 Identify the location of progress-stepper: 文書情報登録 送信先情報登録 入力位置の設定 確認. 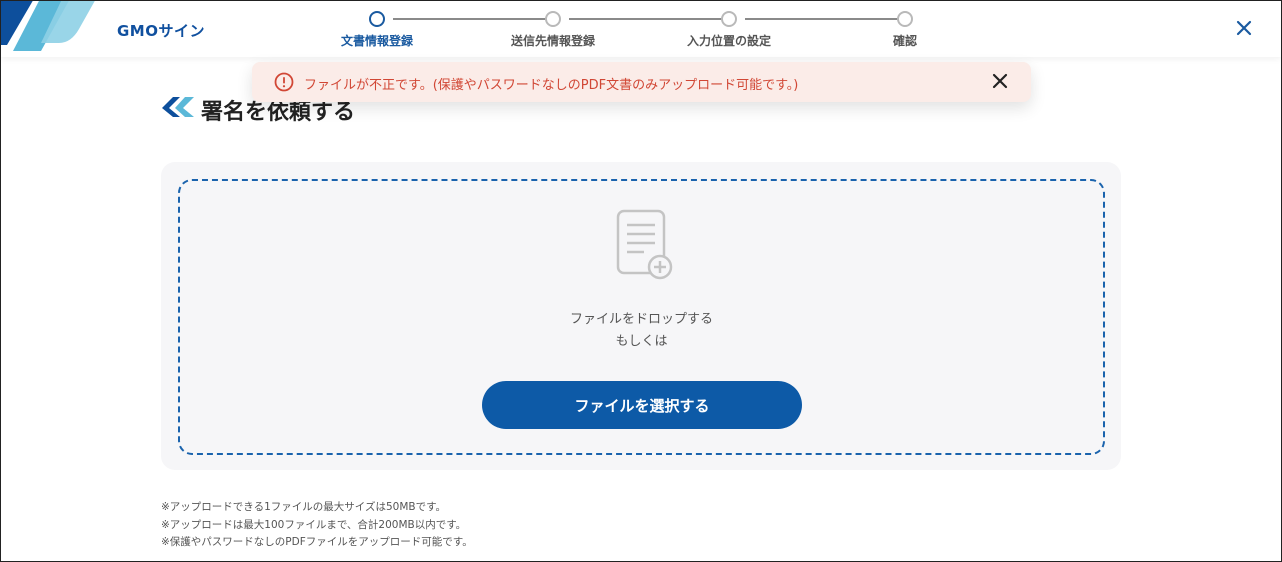
(629, 31).